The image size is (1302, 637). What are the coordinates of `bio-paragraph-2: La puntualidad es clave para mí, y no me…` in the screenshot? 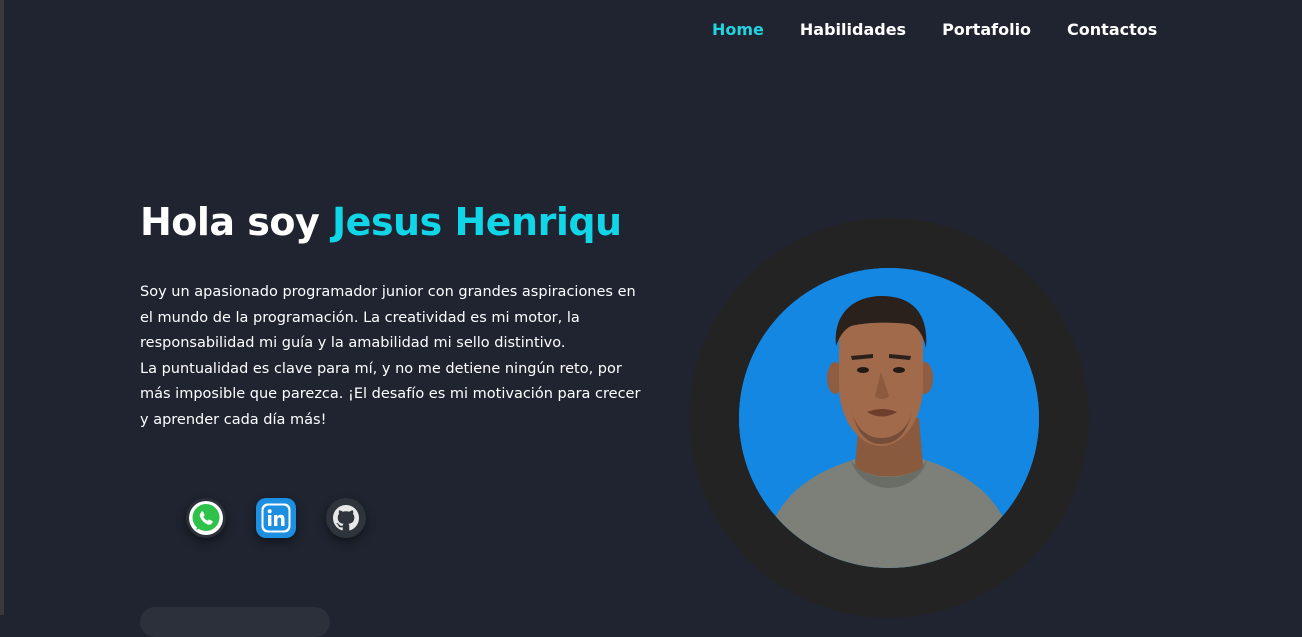 It's located at (390, 394).